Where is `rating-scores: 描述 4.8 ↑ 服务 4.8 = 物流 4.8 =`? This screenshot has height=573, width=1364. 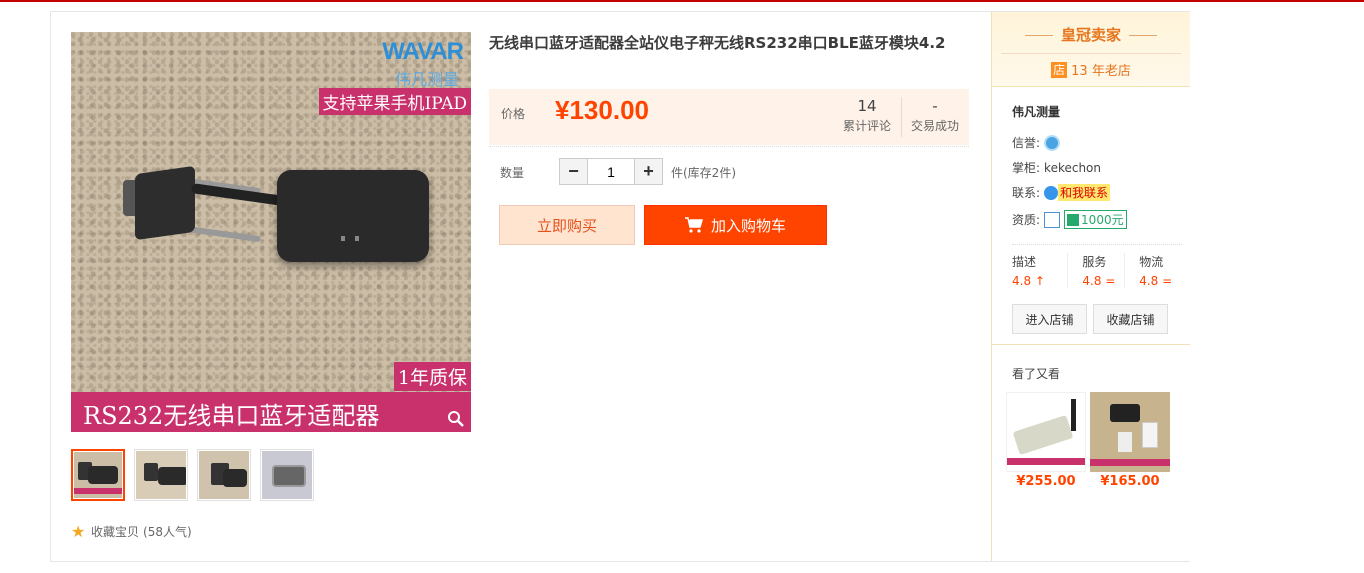
rating-scores: 描述 4.8 ↑ 服务 4.8 = 物流 4.8 = is located at coordinates (1097, 270).